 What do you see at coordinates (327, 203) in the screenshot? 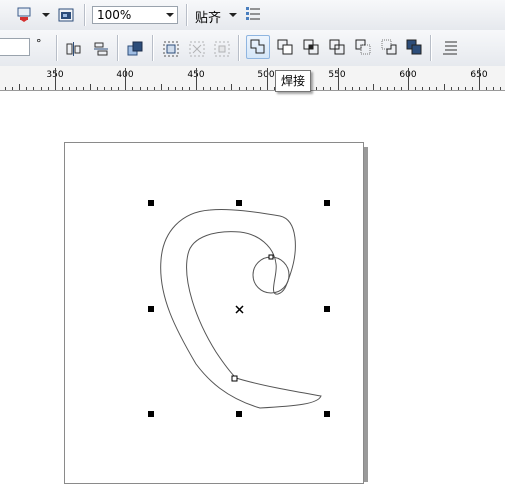
I see `selection-handle-top-right` at bounding box center [327, 203].